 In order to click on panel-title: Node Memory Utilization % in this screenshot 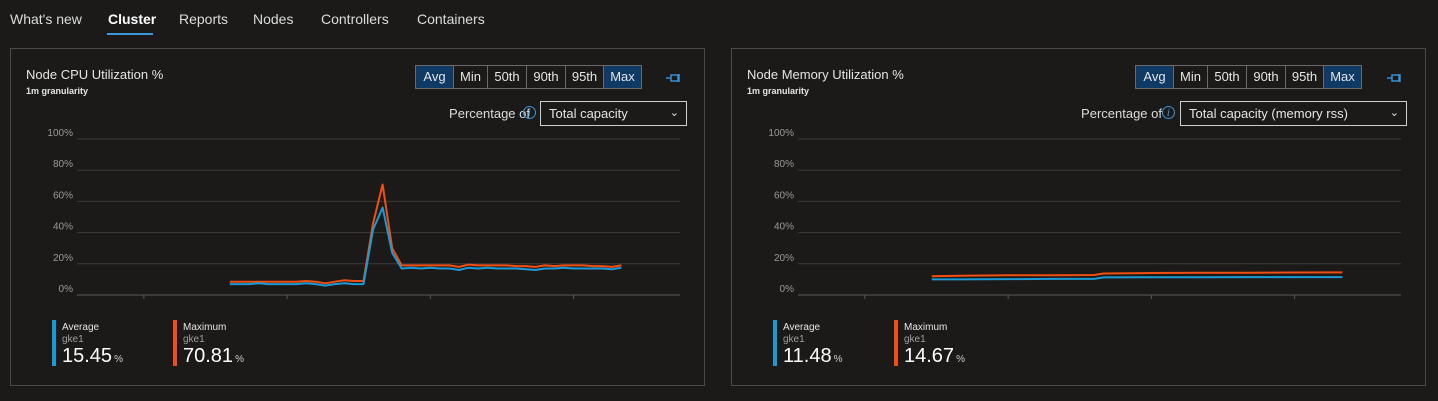, I will do `click(825, 74)`.